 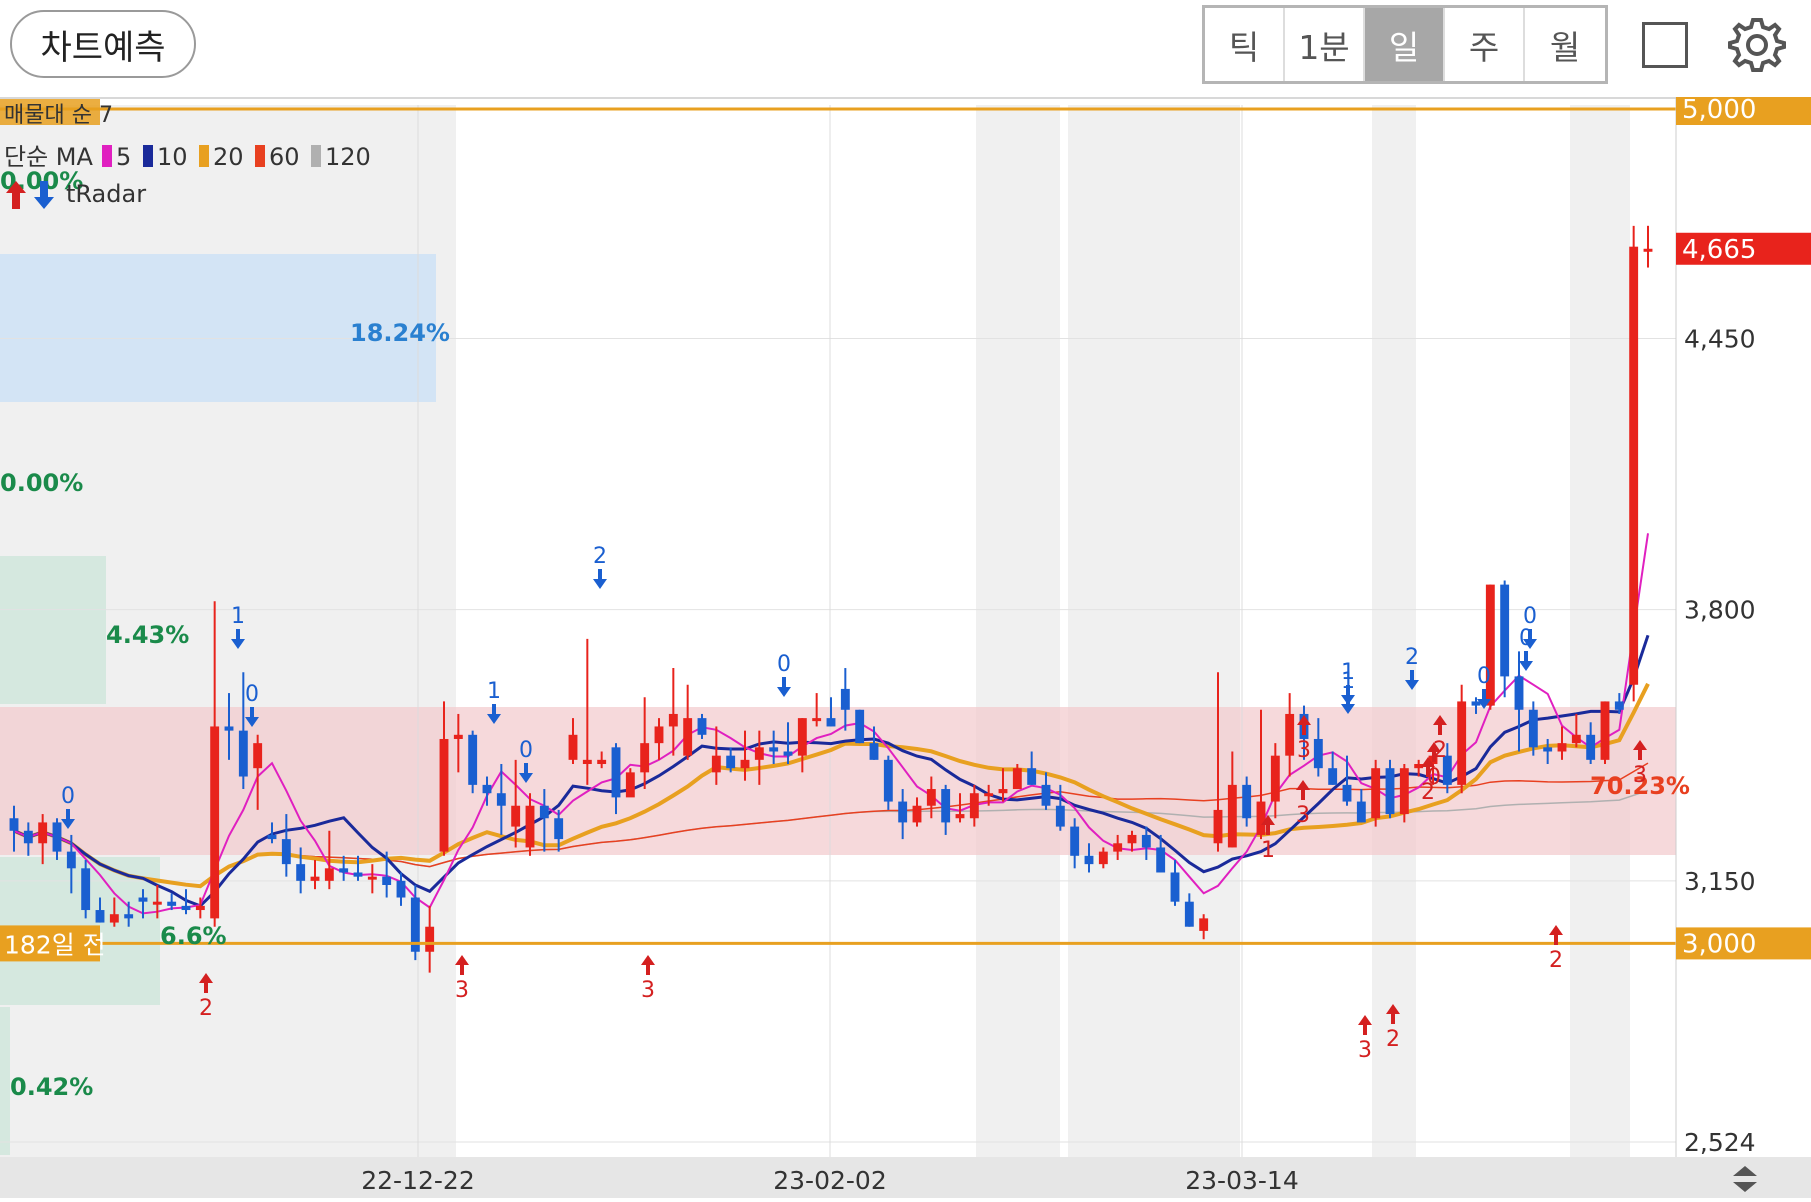 What do you see at coordinates (1245, 44) in the screenshot?
I see `period-tick: 틱` at bounding box center [1245, 44].